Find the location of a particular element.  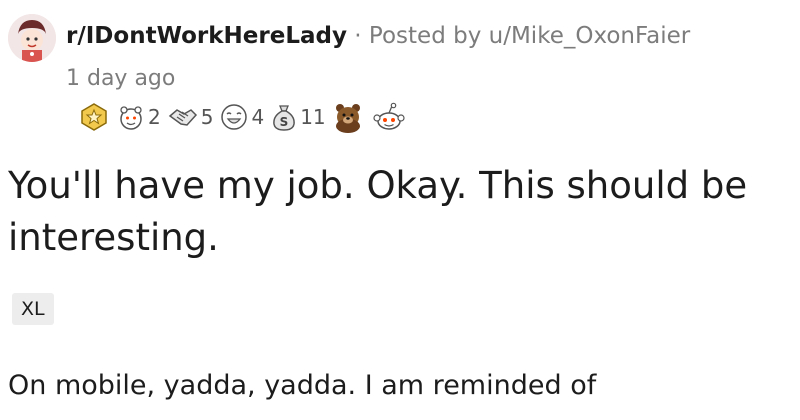

post-age: 1 day ago is located at coordinates (120, 79).